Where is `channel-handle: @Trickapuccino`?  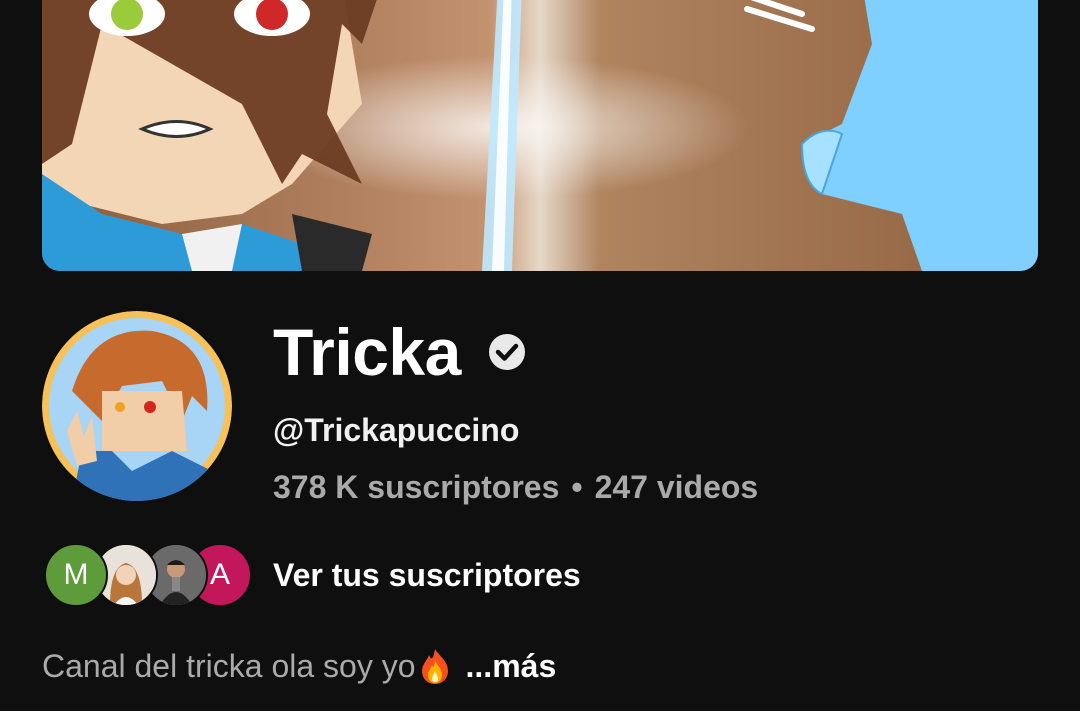 channel-handle: @Trickapuccino is located at coordinates (396, 430).